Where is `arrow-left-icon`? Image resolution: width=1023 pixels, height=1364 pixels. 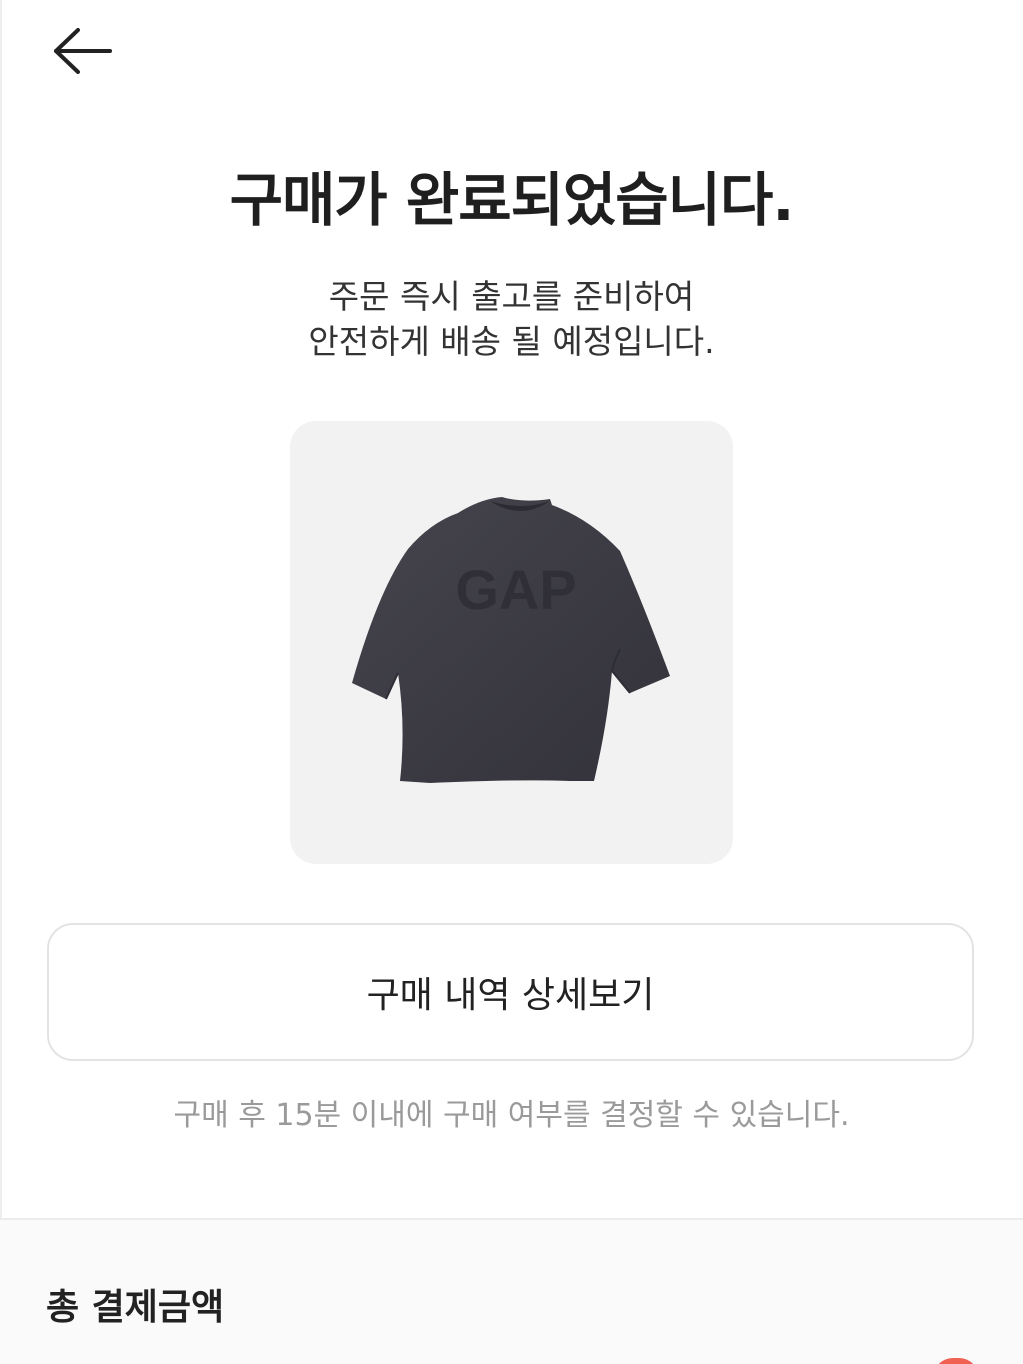 arrow-left-icon is located at coordinates (83, 51).